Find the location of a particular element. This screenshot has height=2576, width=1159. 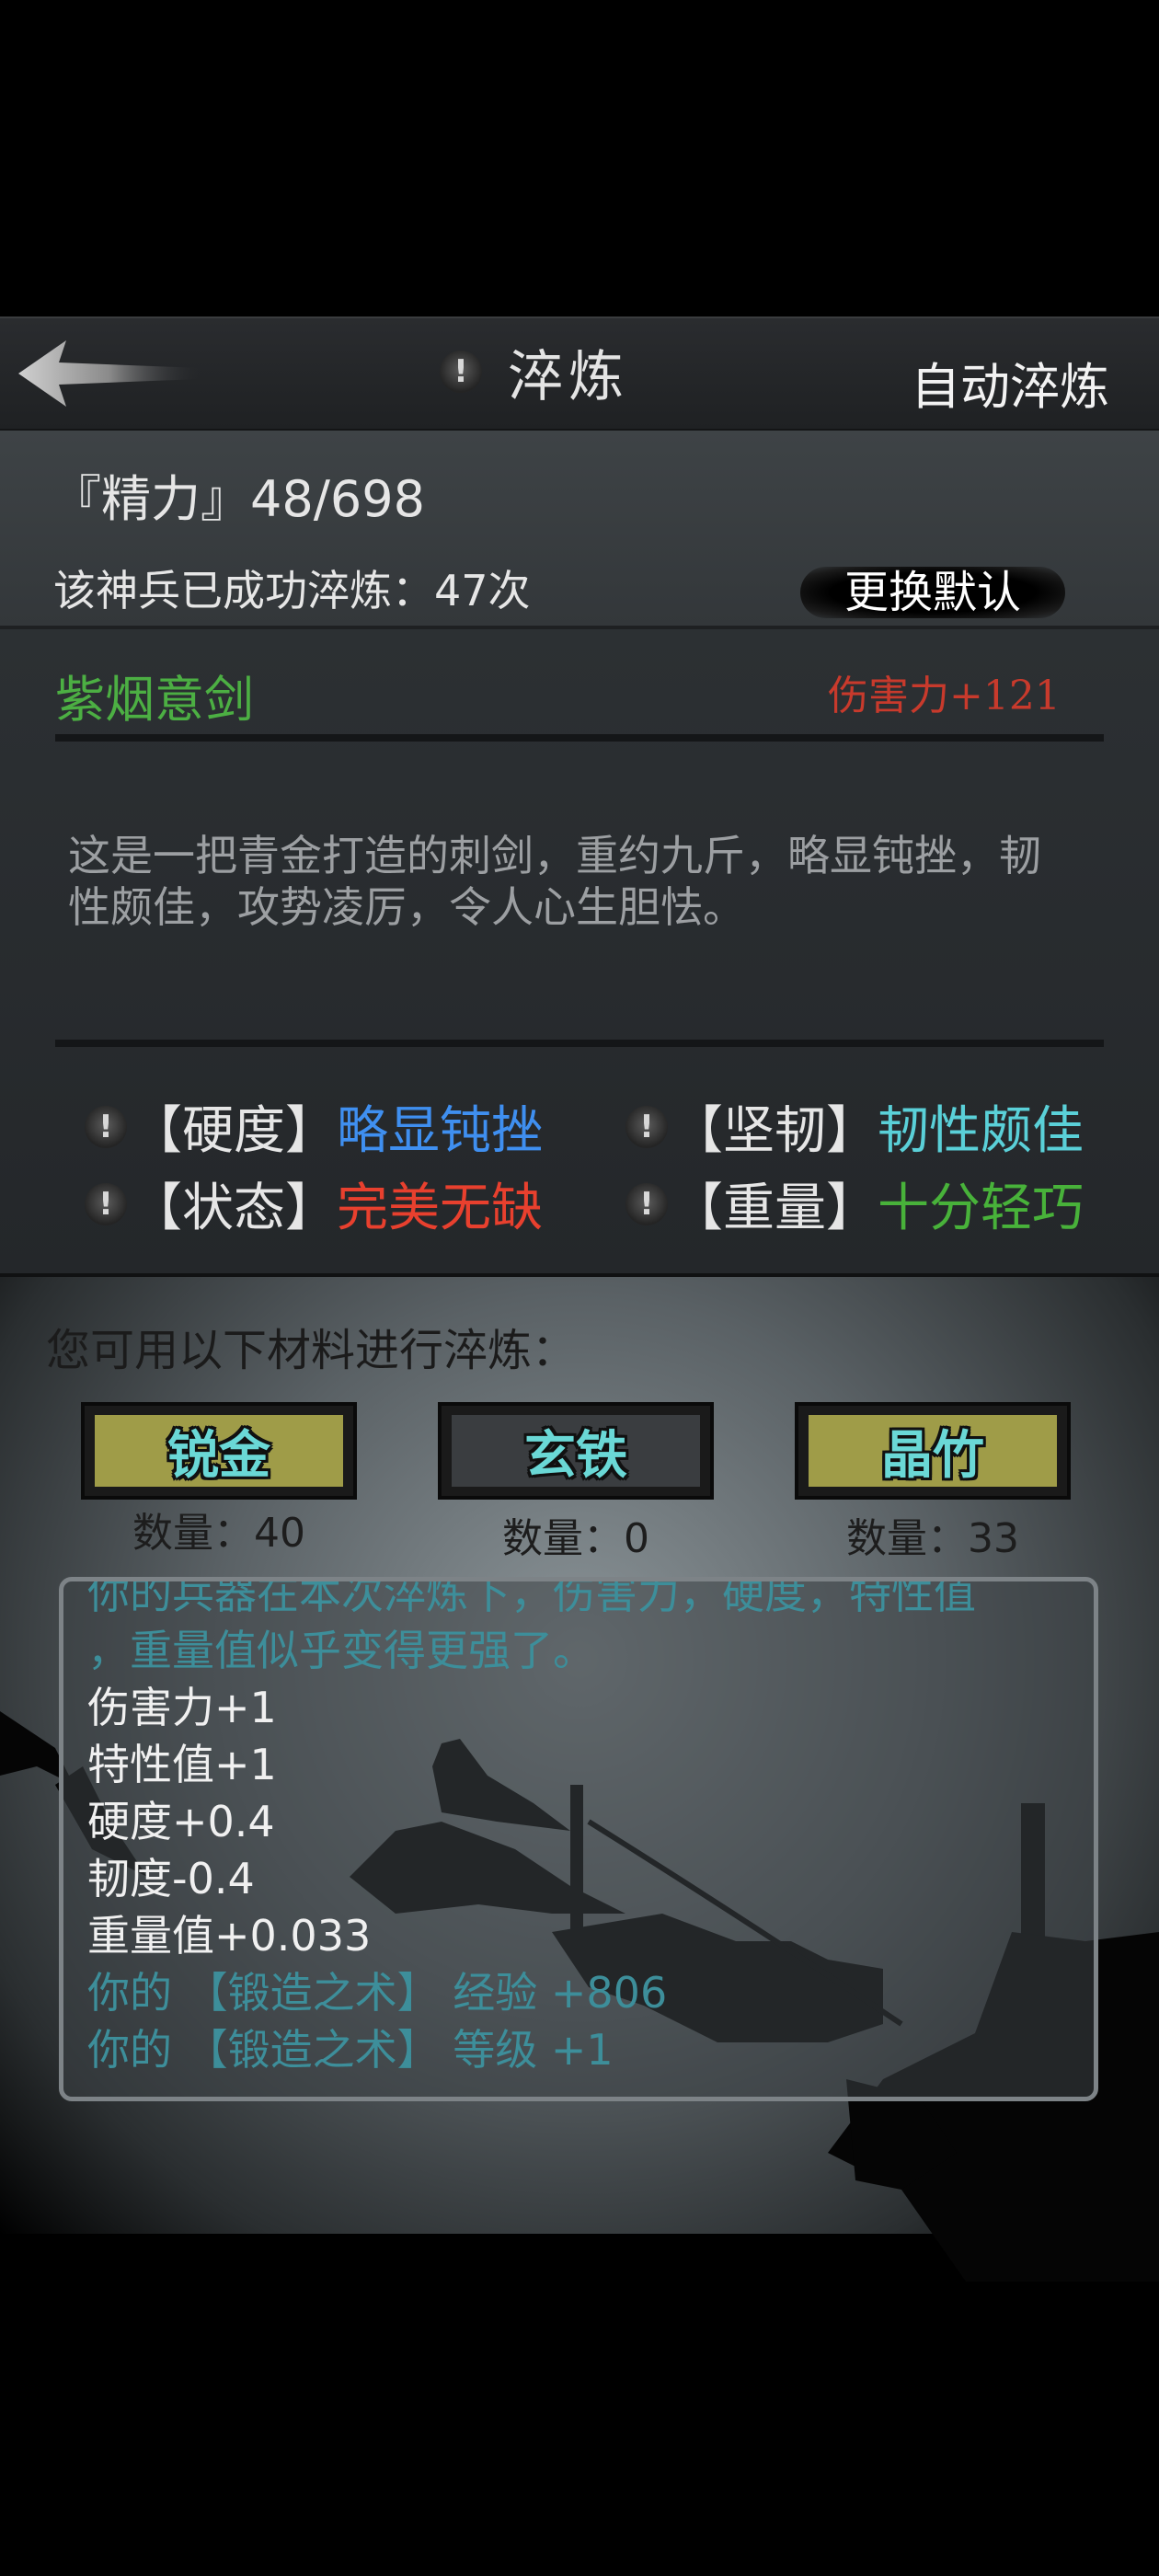

material-item: 晶竹 数量：33 is located at coordinates (933, 1483).